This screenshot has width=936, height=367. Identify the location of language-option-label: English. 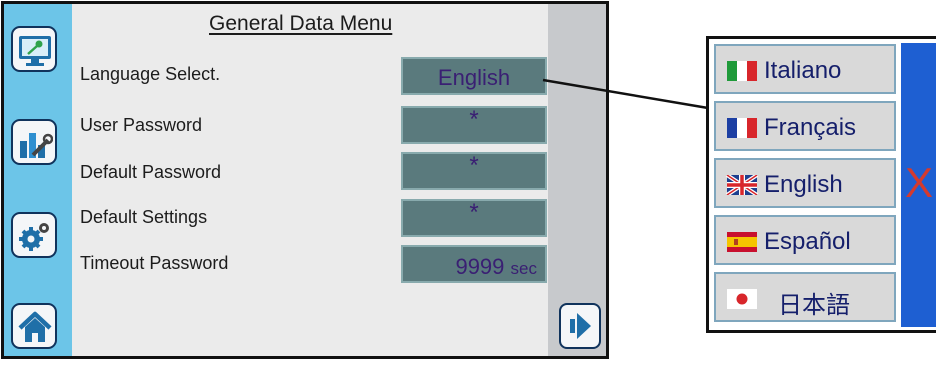
(803, 184).